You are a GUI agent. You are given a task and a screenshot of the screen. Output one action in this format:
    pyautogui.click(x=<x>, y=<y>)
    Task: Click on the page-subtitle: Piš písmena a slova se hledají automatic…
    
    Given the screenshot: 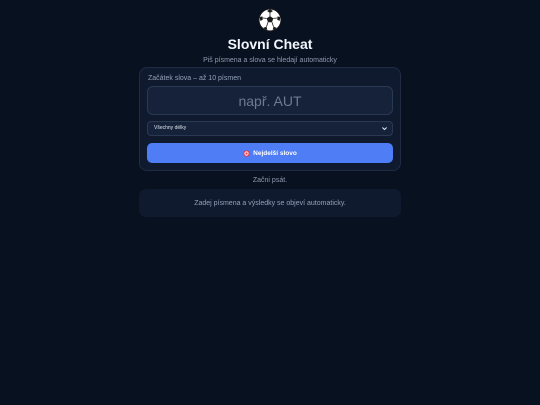 What is the action you would take?
    pyautogui.click(x=270, y=60)
    